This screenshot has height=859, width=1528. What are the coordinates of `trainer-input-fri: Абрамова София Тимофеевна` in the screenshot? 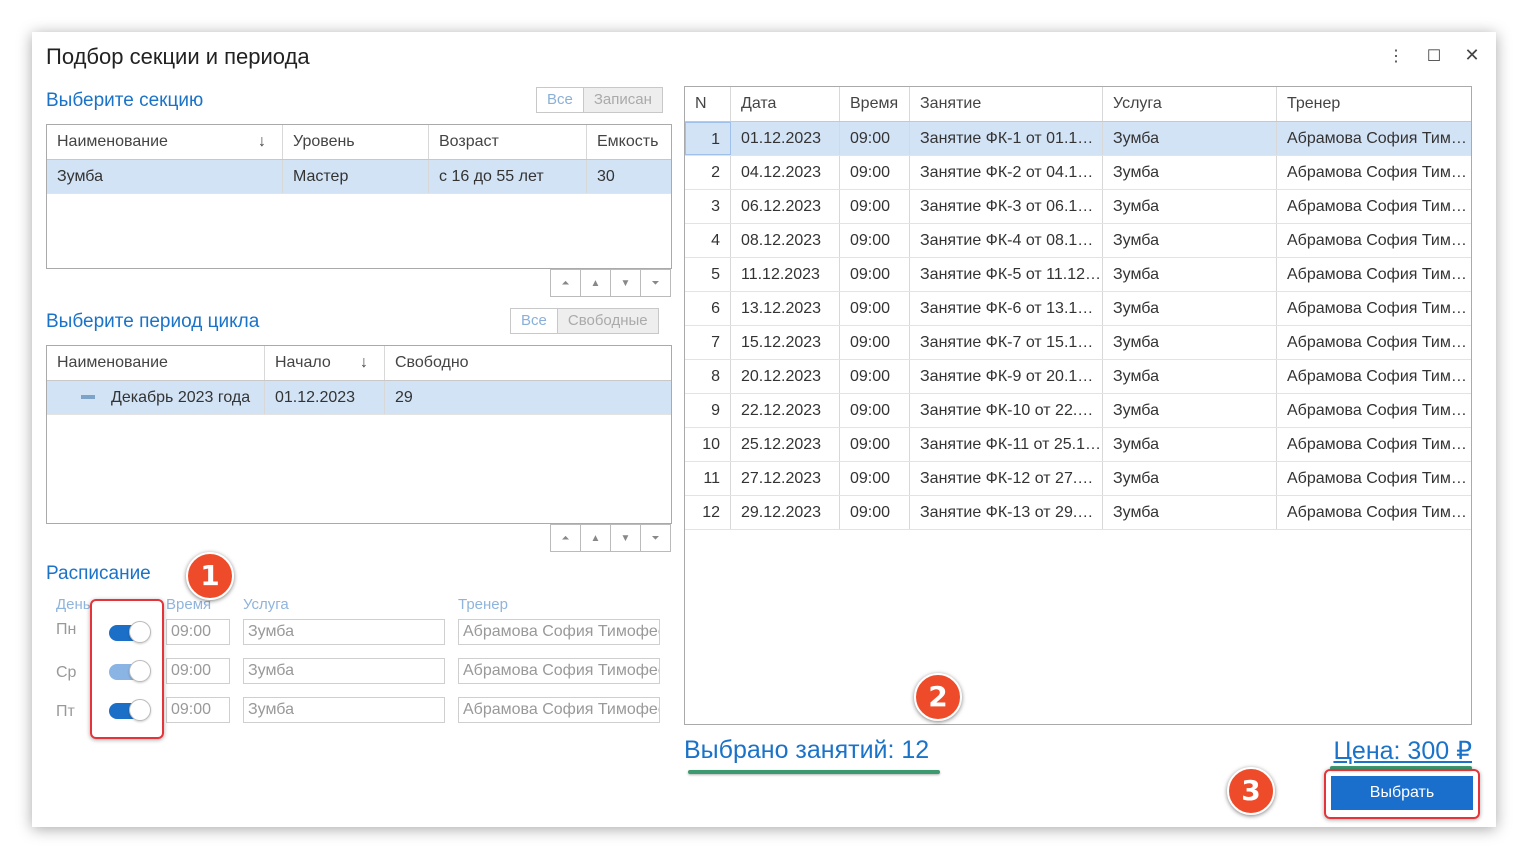 It's located at (559, 710).